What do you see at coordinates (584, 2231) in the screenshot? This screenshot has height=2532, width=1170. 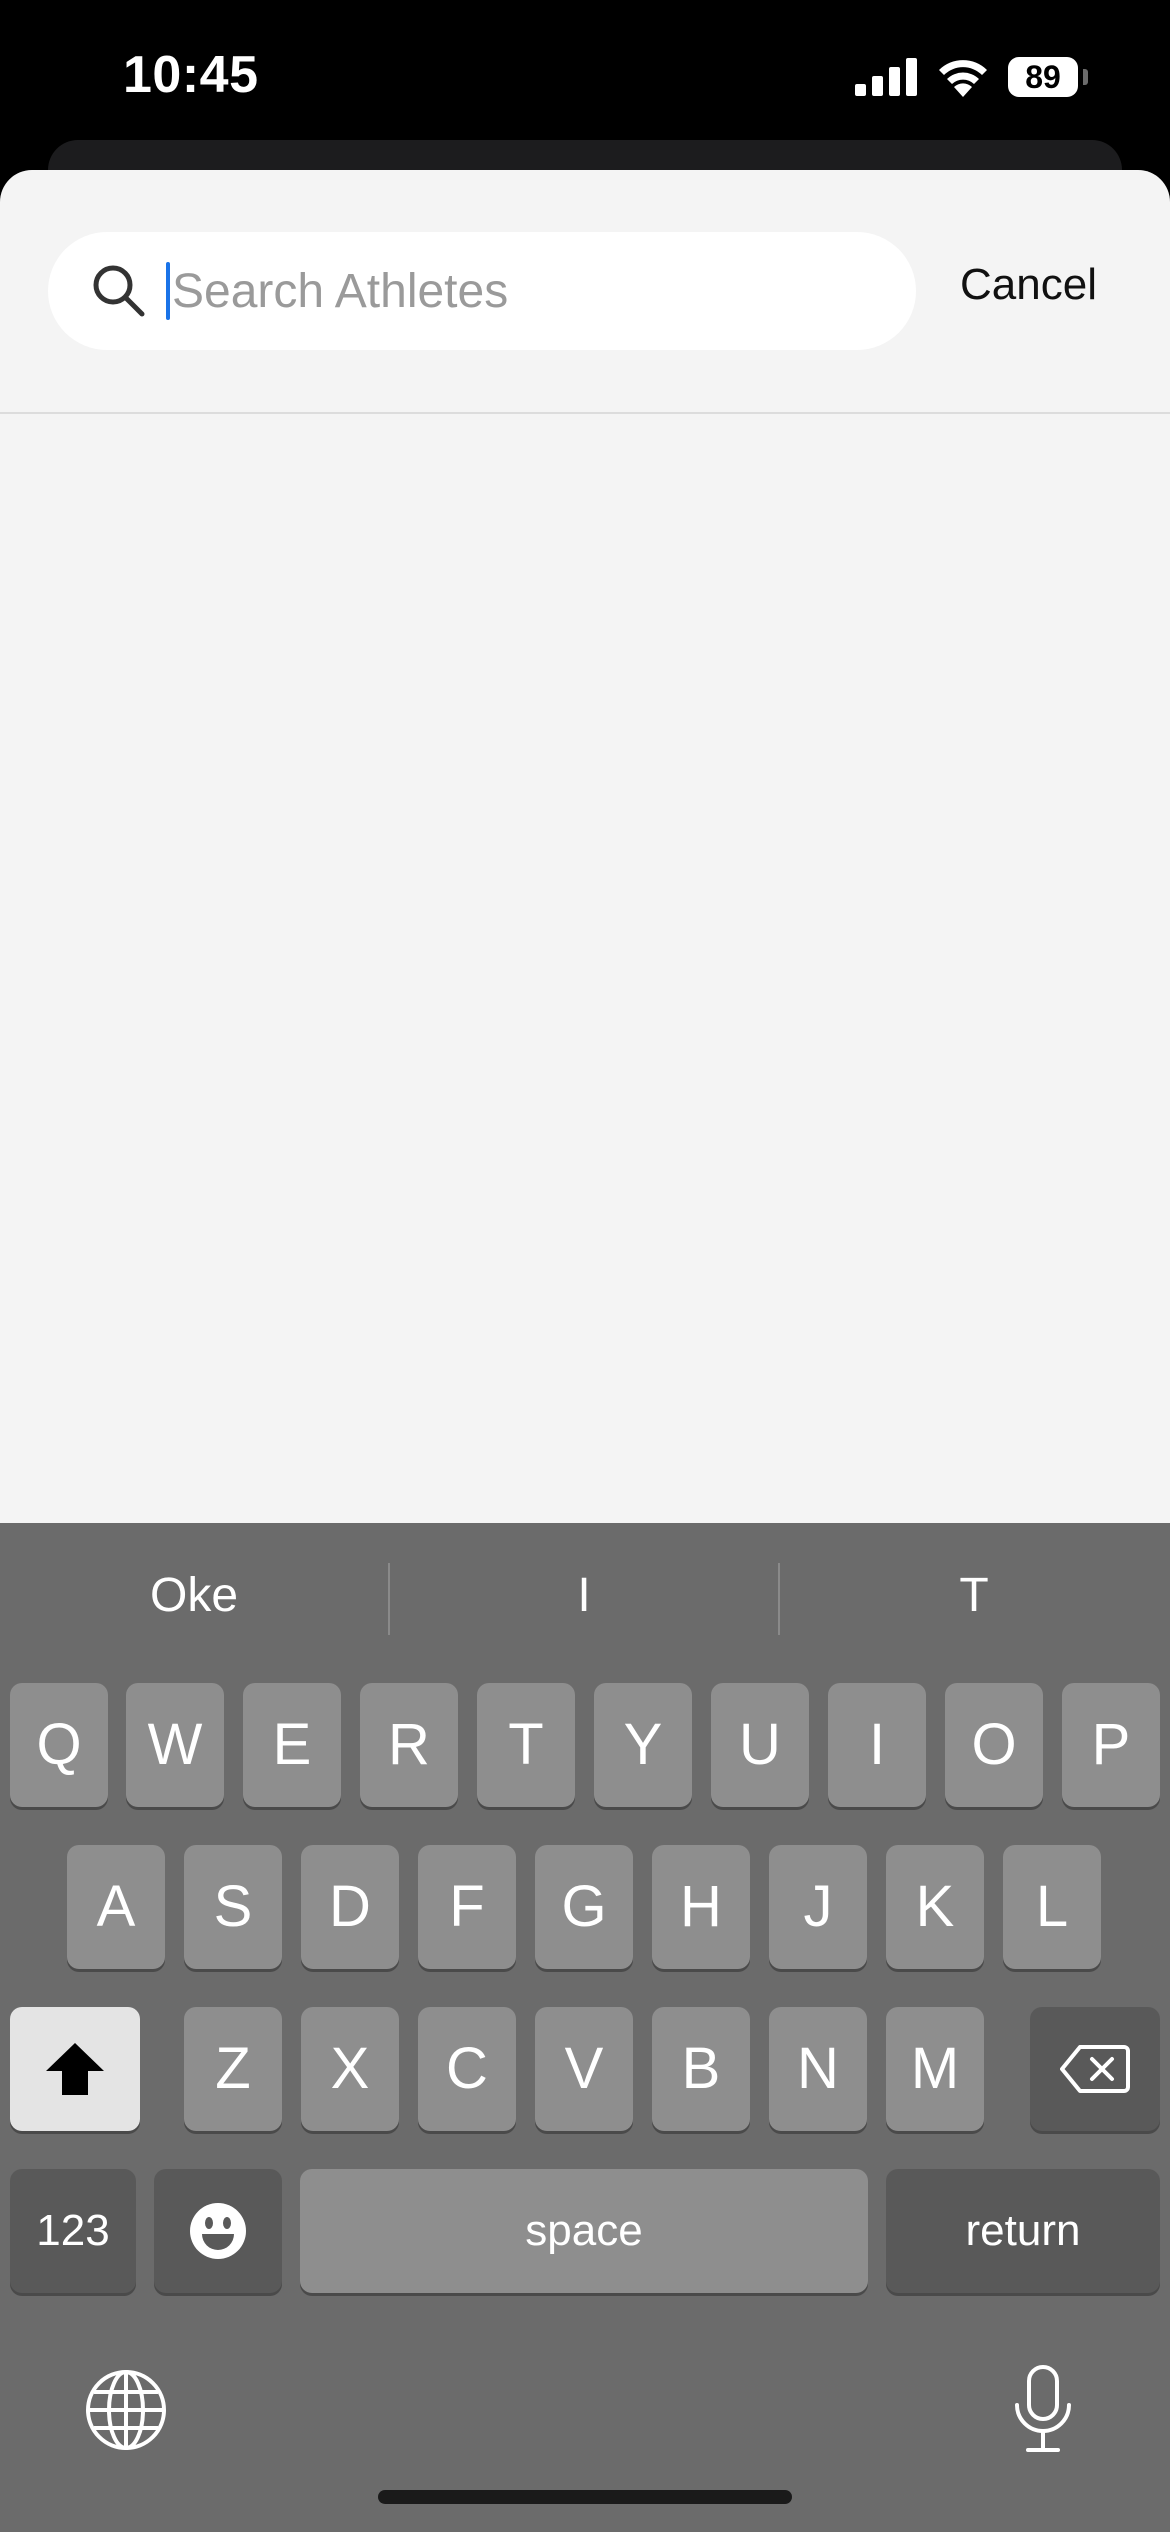 I see `space-key: space` at bounding box center [584, 2231].